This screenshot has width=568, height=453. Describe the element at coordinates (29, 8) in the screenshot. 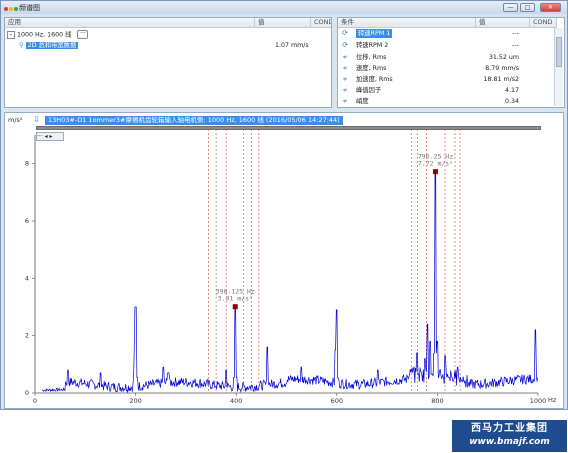

I see `window-title: 频谱图` at that location.